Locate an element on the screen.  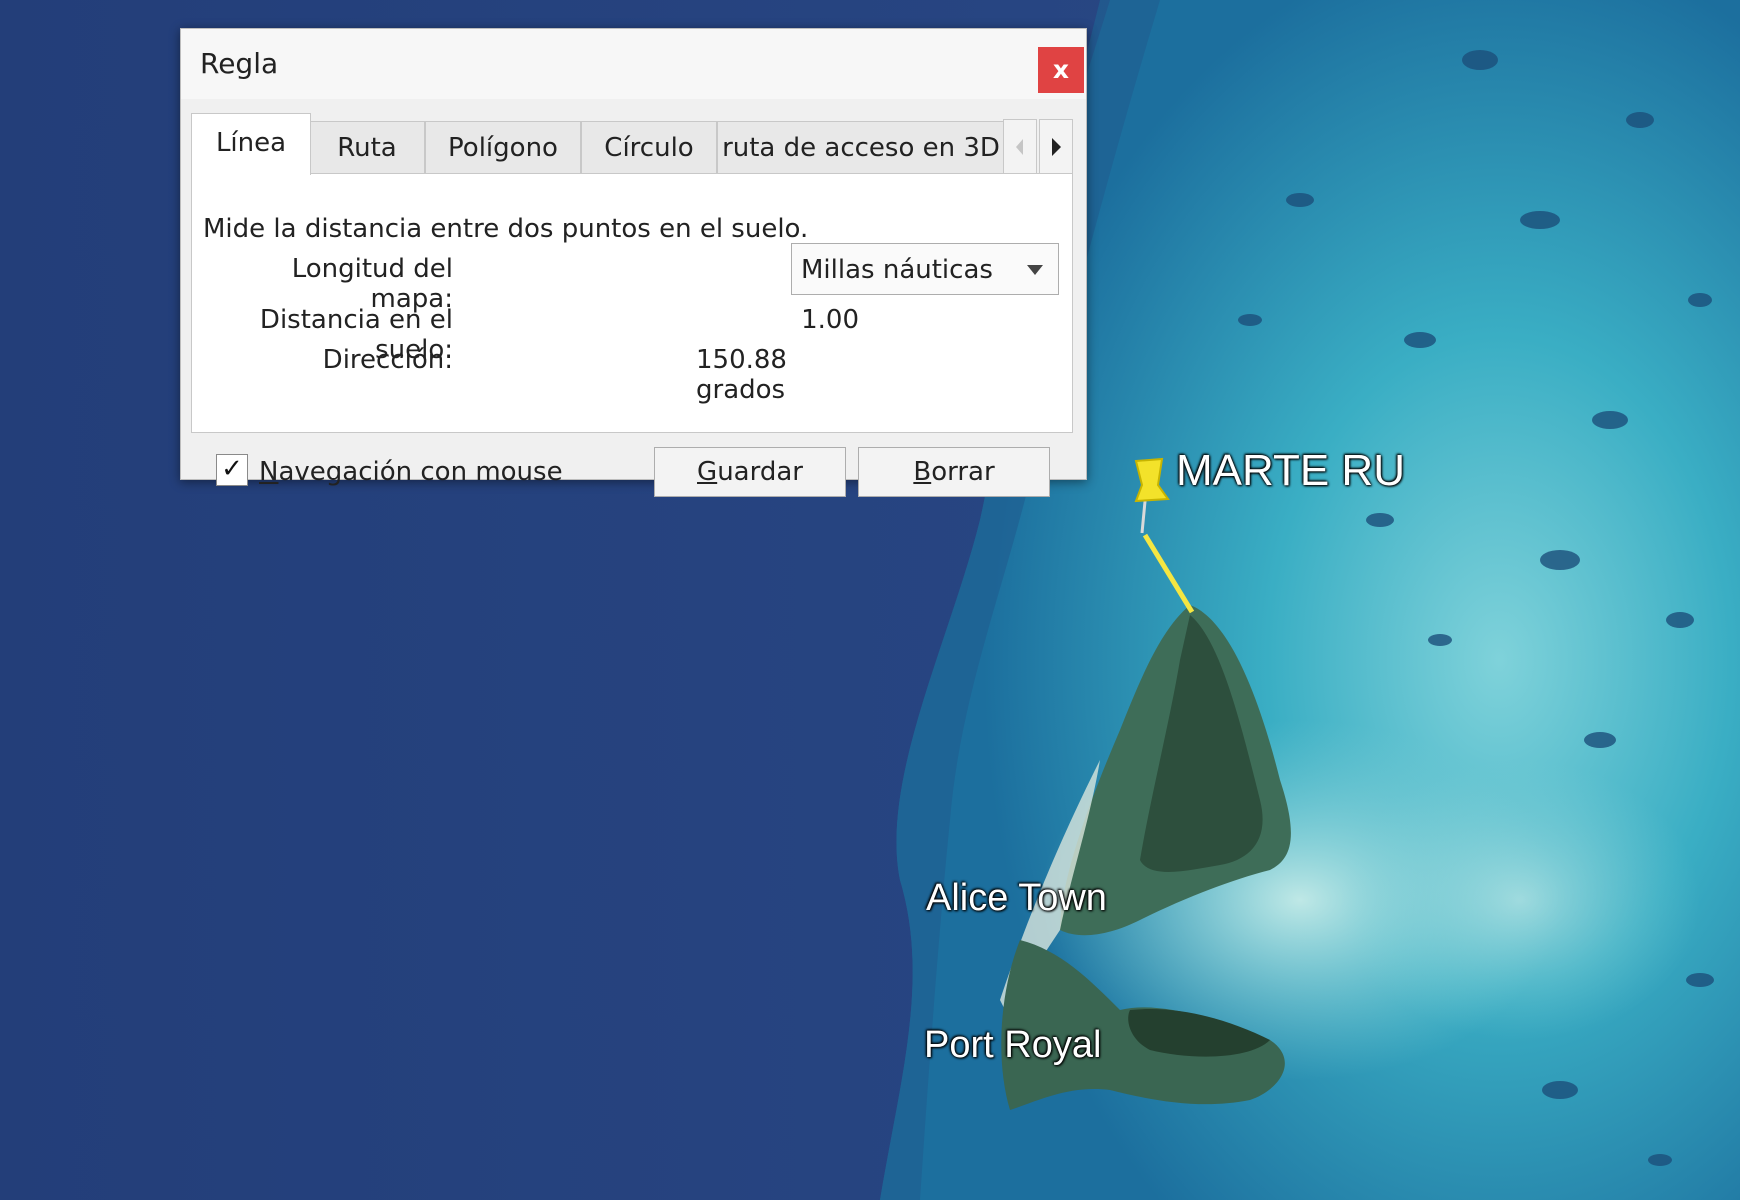
tab-poligono: Polígono is located at coordinates (503, 147).